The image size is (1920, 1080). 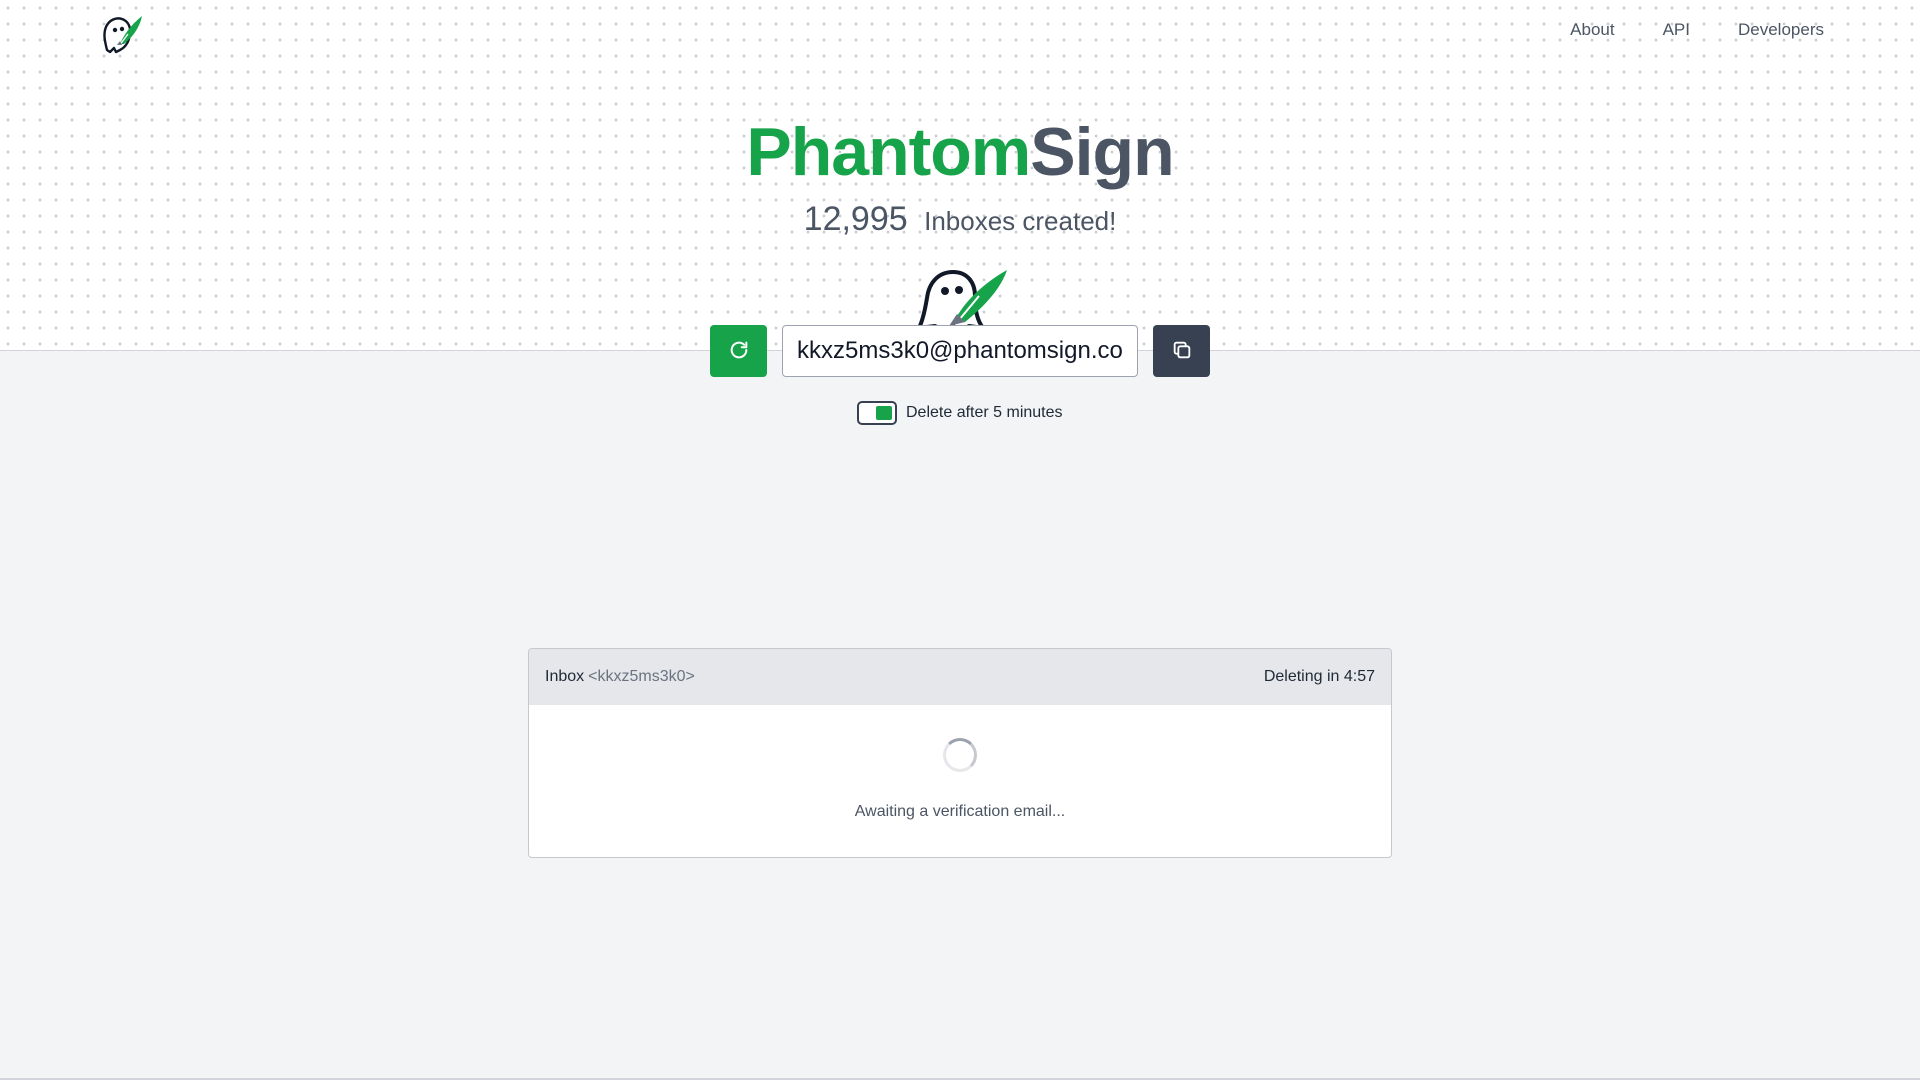 What do you see at coordinates (884, 413) in the screenshot?
I see `toggle-knob` at bounding box center [884, 413].